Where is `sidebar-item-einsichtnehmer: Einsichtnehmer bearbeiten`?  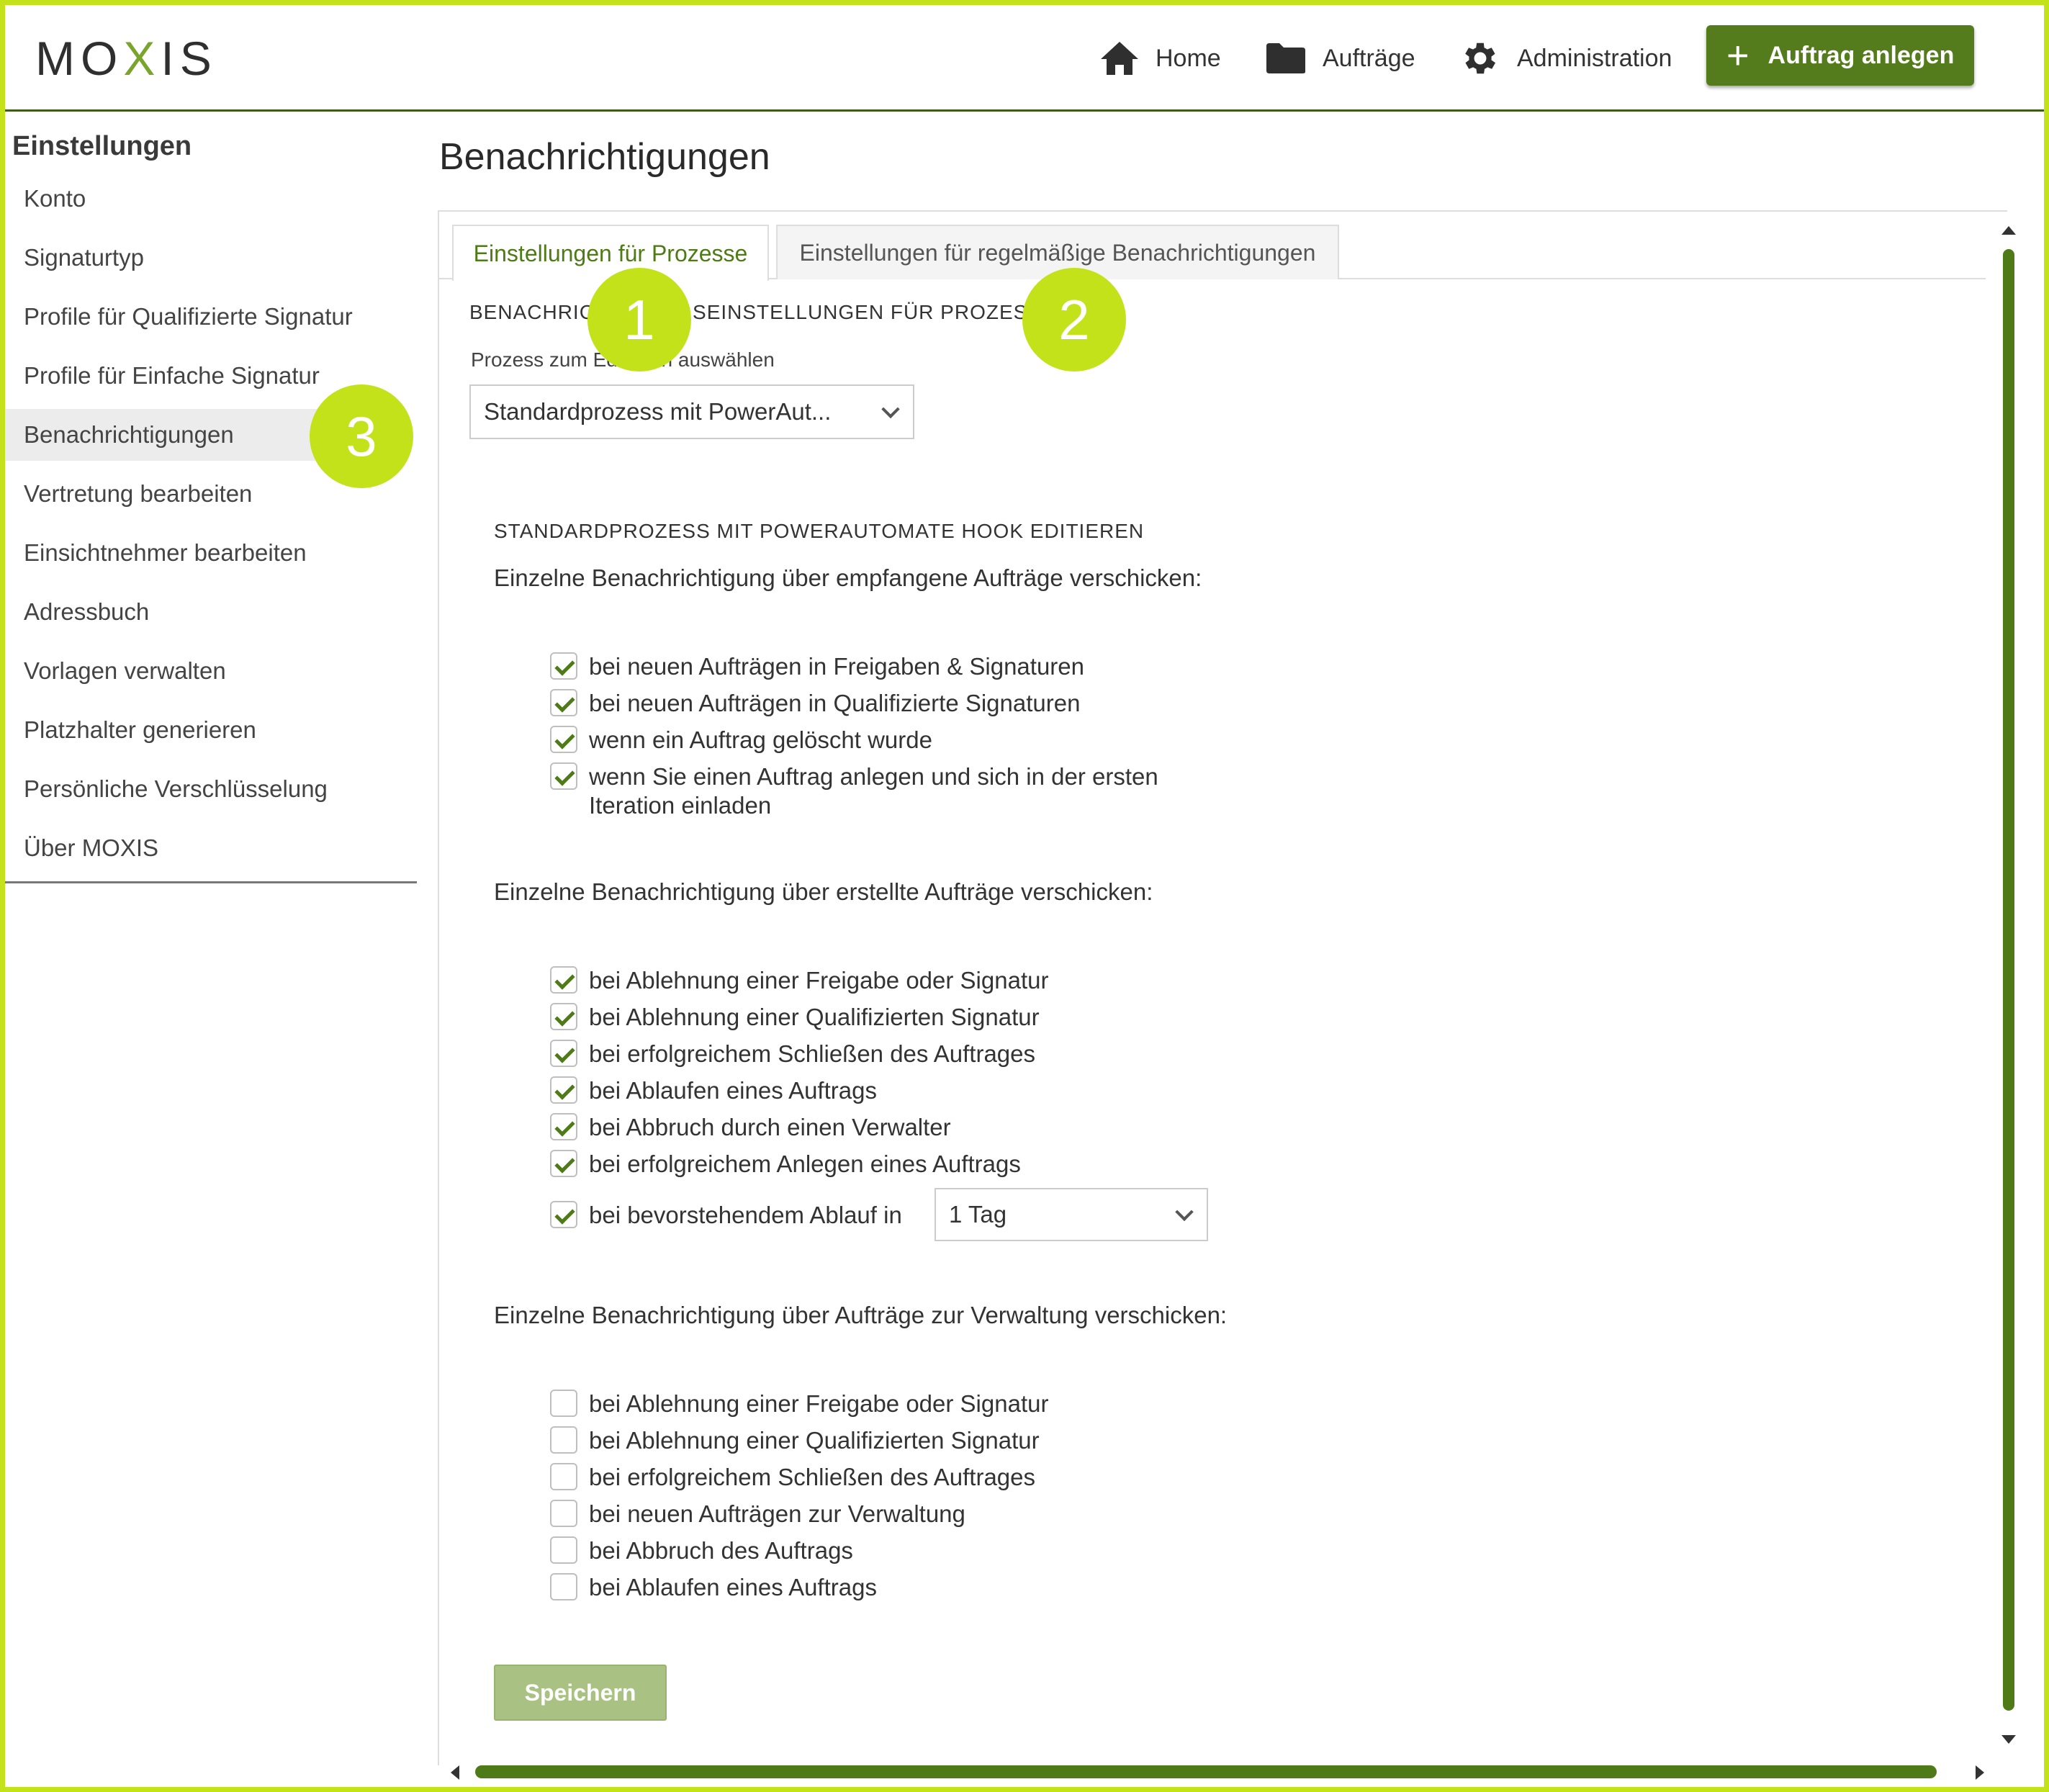 sidebar-item-einsichtnehmer: Einsichtnehmer bearbeiten is located at coordinates (211, 553).